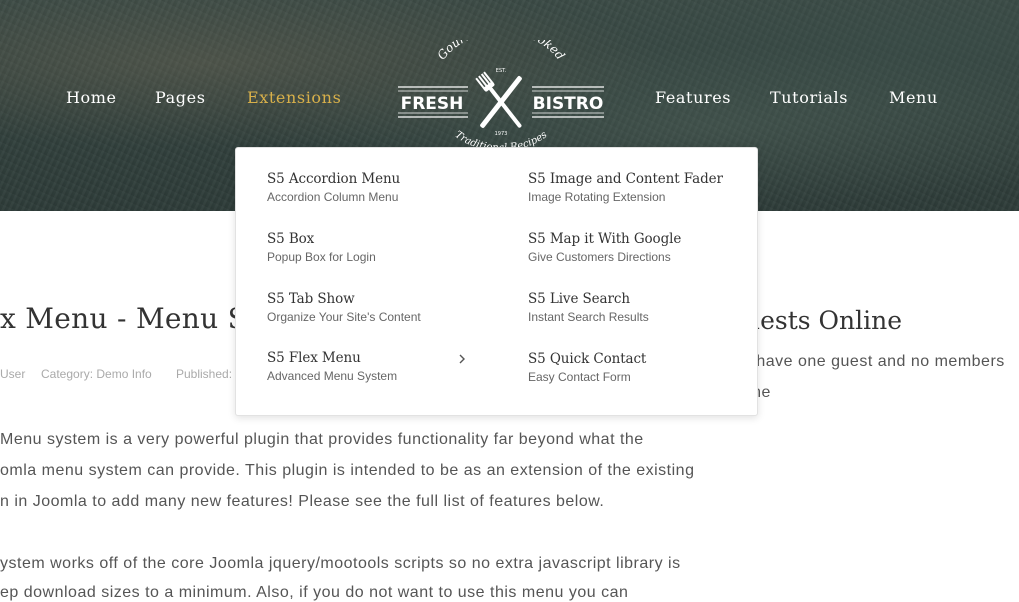 This screenshot has width=1019, height=602. I want to click on guests-online-text: e have one guest and no members, so click(873, 361).